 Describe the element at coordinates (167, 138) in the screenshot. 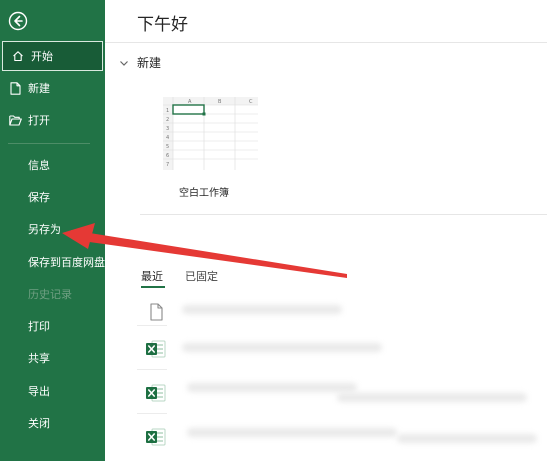

I see `thumbnail-row-4: 4` at that location.